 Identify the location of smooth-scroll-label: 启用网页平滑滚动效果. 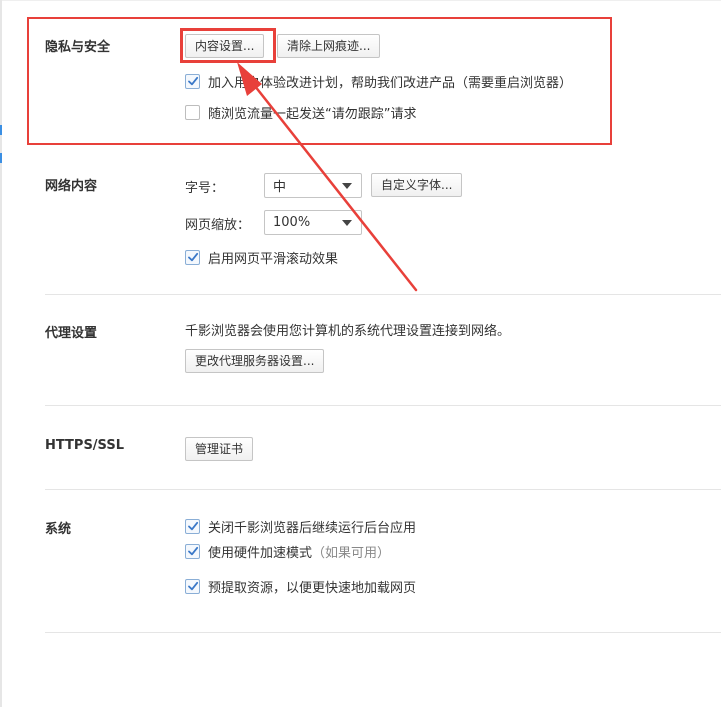
(273, 259).